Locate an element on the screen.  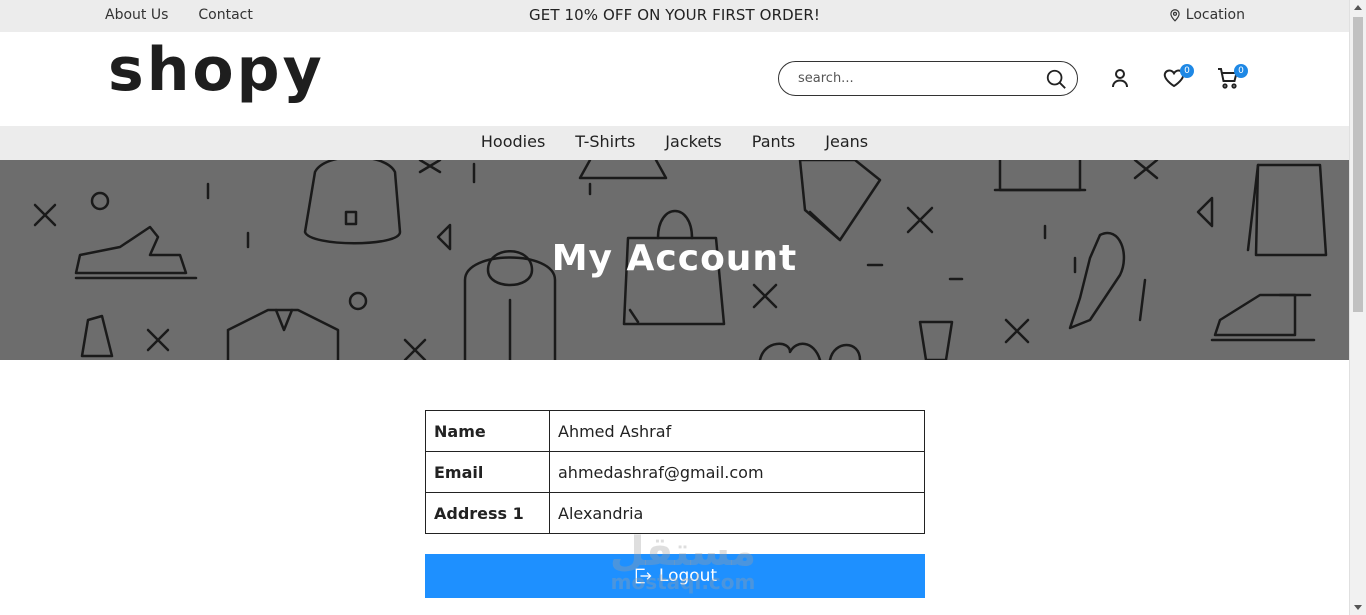
promo-text: GET 10% OFF ON YOUR FIRST ORDER! is located at coordinates (674, 15).